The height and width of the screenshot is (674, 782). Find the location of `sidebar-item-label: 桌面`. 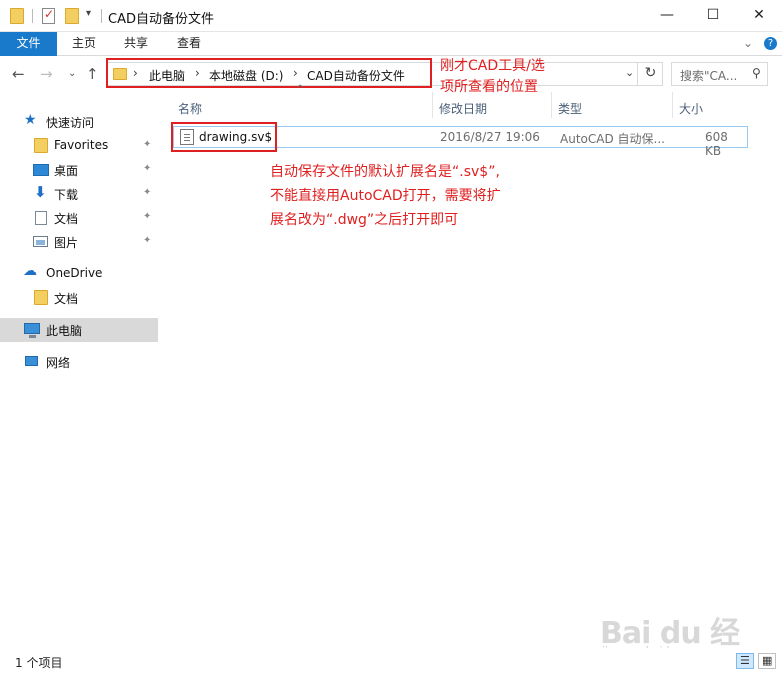

sidebar-item-label: 桌面 is located at coordinates (66, 171).